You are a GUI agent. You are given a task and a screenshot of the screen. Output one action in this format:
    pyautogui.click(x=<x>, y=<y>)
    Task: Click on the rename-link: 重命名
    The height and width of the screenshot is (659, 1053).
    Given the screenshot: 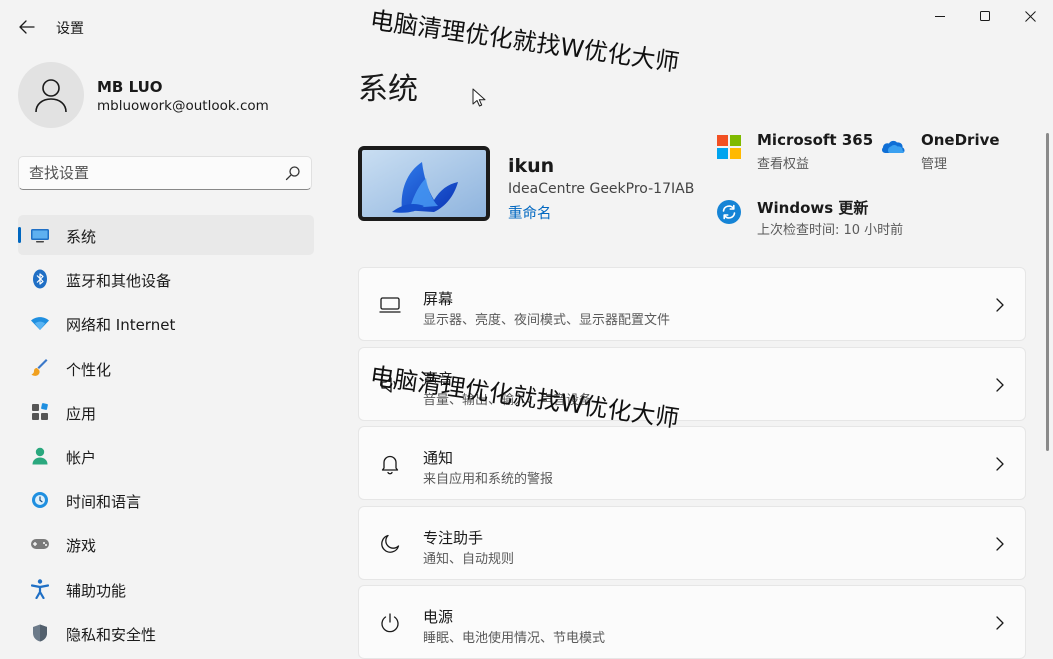 What is the action you would take?
    pyautogui.click(x=530, y=212)
    